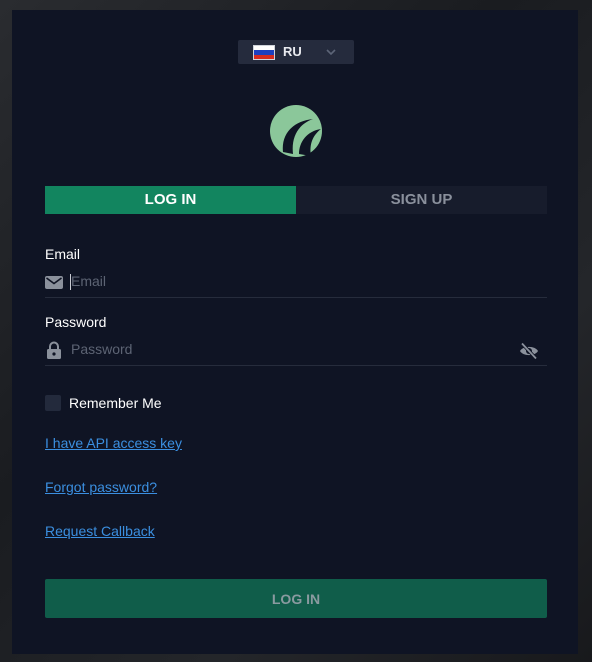 This screenshot has height=662, width=592. I want to click on remember-me-label: Remember Me, so click(115, 403).